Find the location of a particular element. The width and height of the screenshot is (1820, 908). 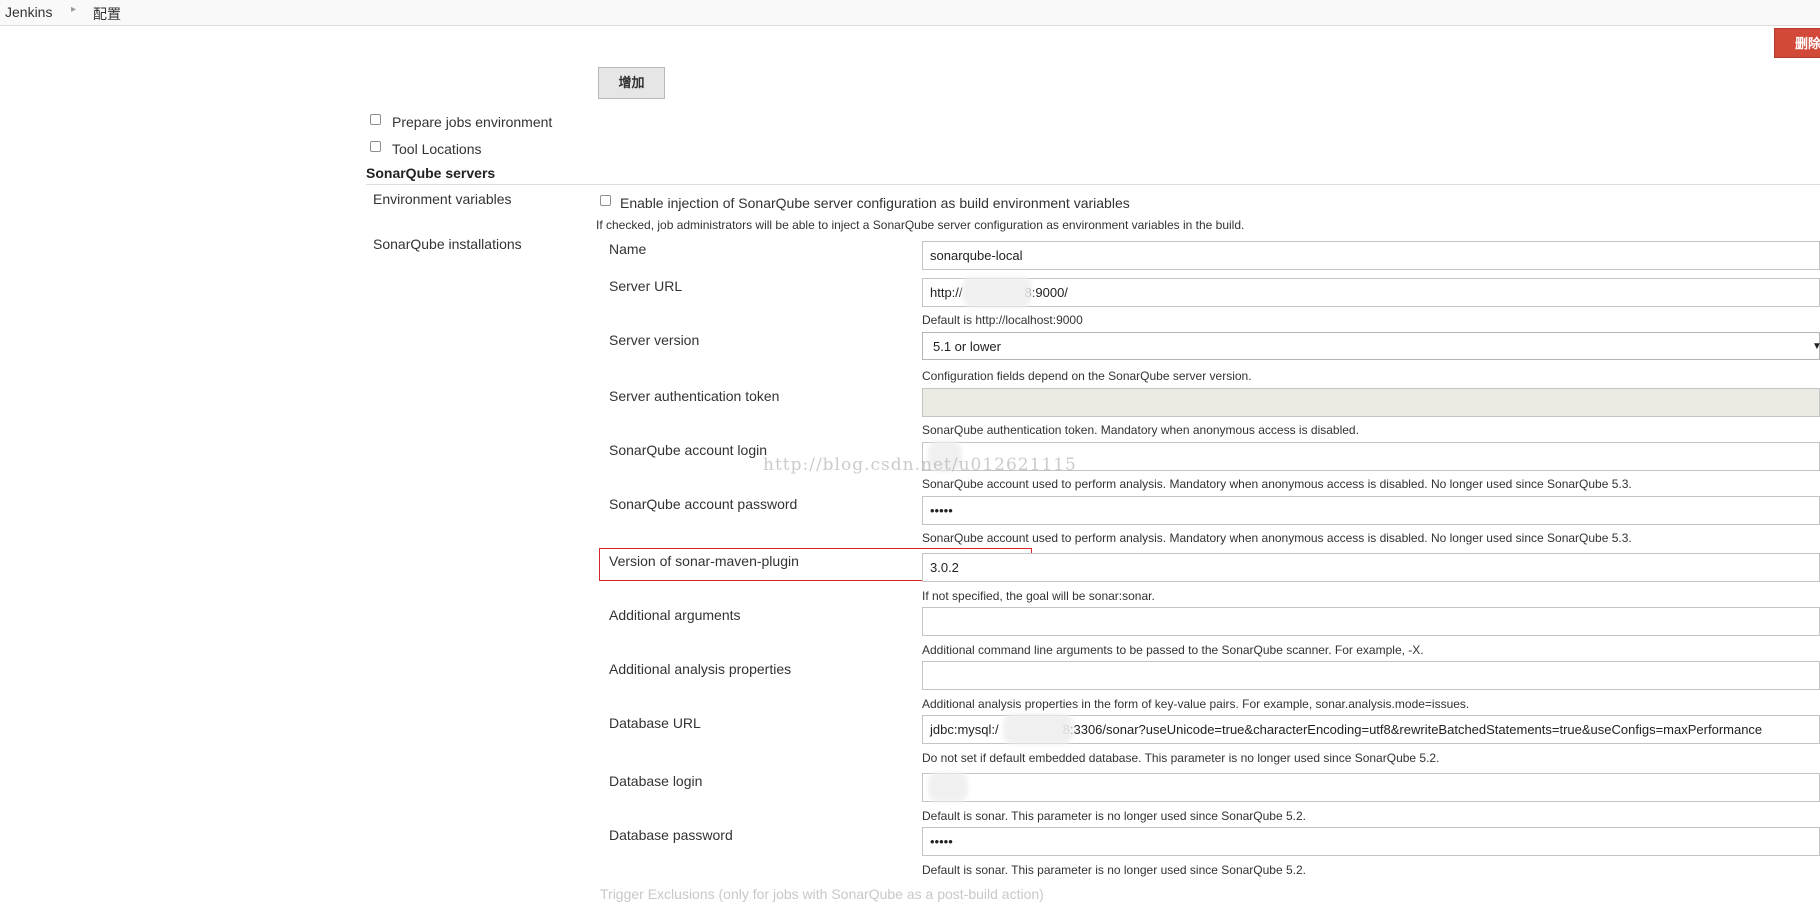

database-url-prefix: jdbc:mysql:/ is located at coordinates (964, 729).